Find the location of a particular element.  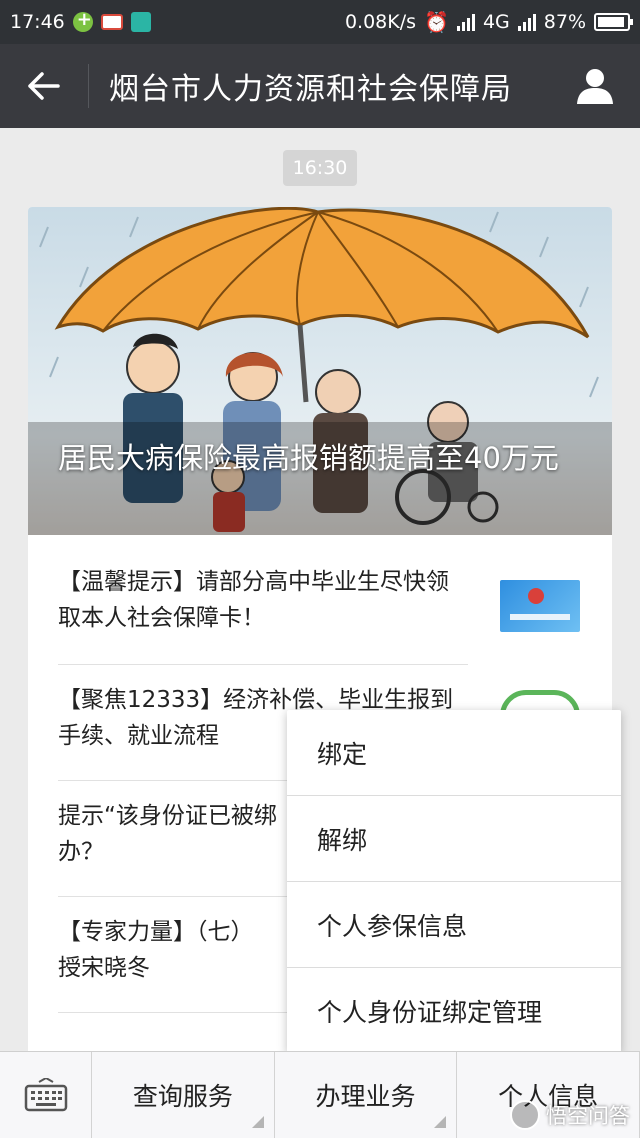

tab-query-services: 查询服务 is located at coordinates (183, 1095).